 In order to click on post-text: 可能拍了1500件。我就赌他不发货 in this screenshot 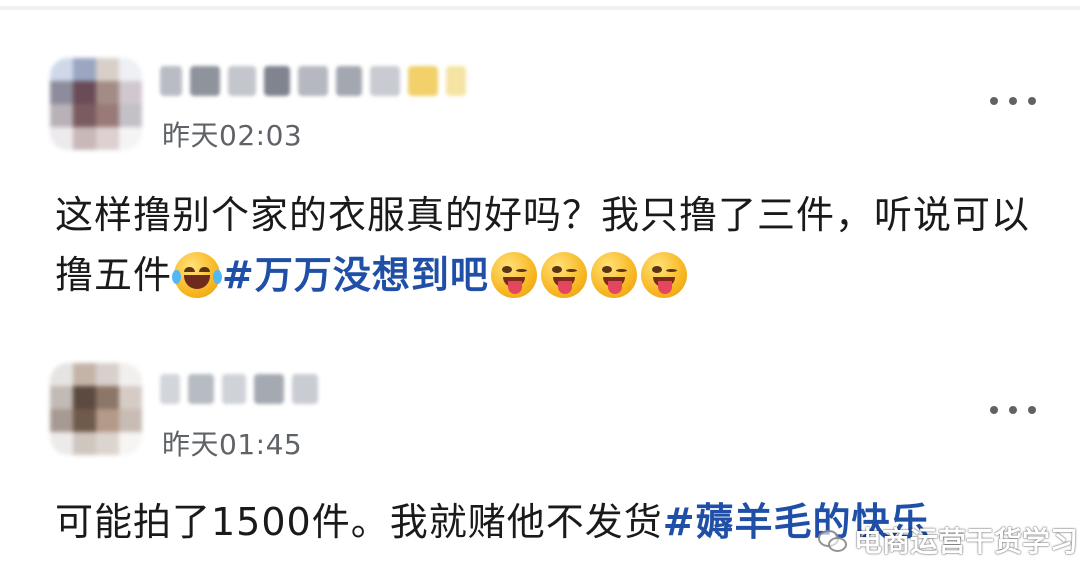, I will do `click(359, 522)`.